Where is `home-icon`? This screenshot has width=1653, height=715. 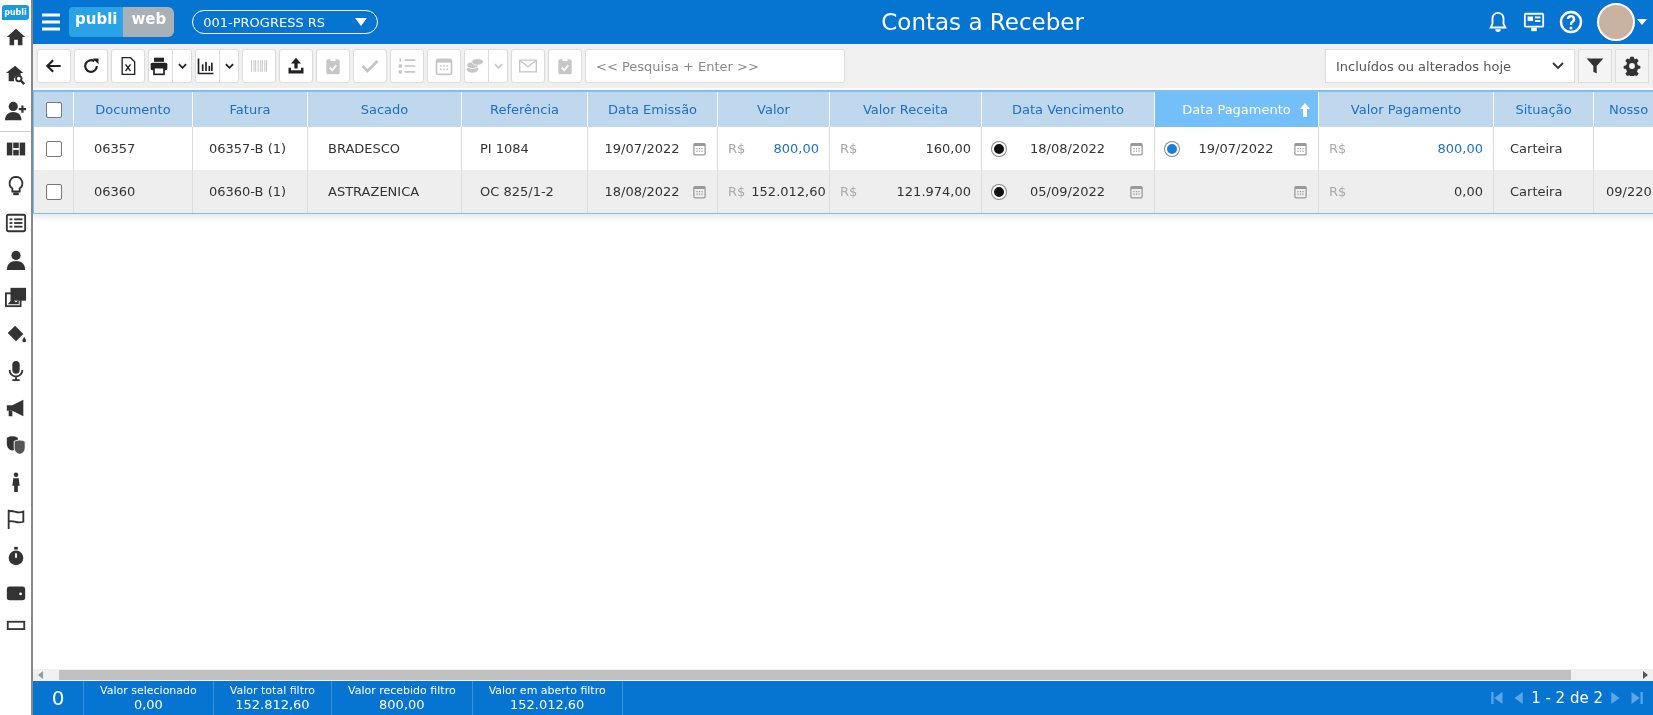 home-icon is located at coordinates (15, 37).